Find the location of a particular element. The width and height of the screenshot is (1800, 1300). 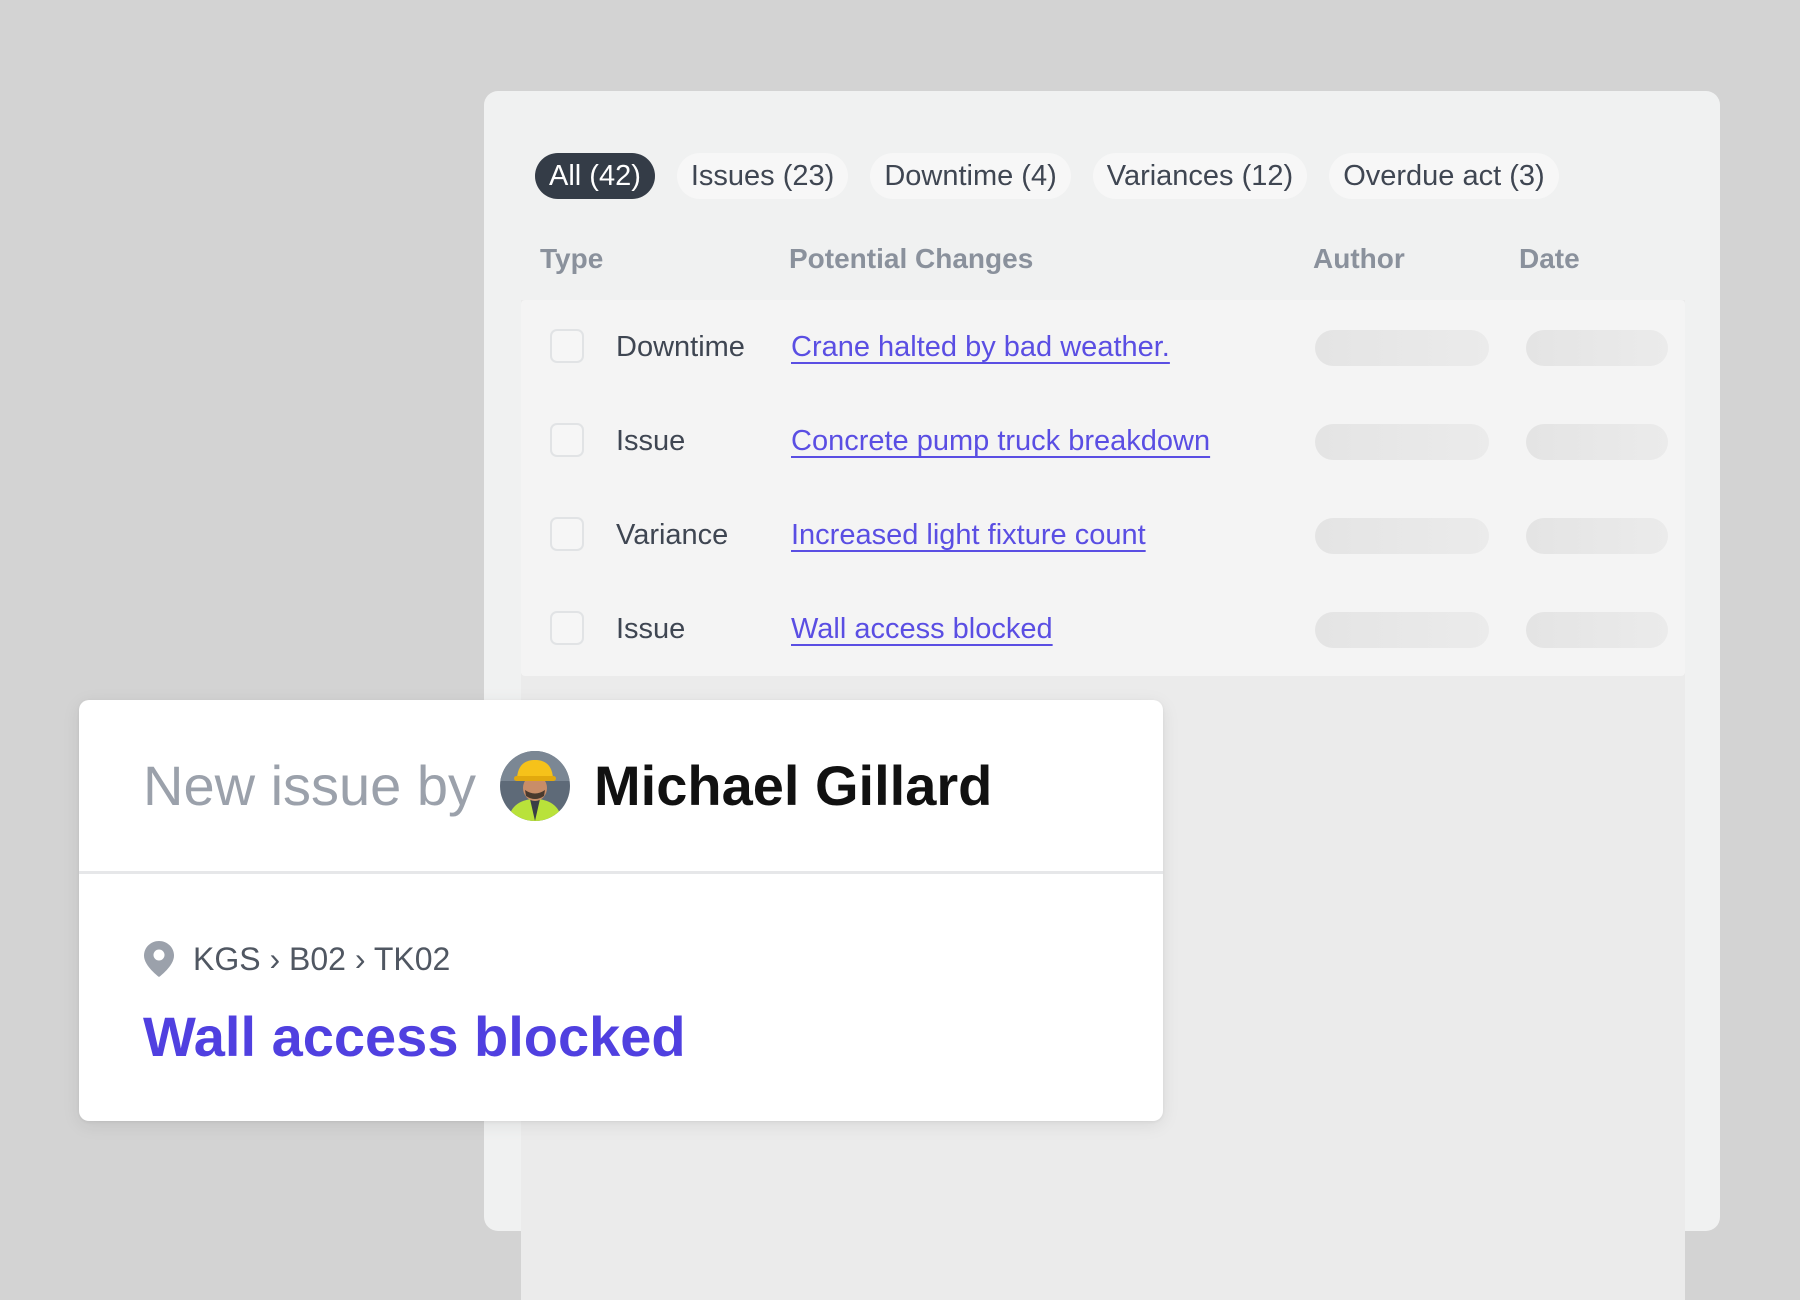

filter-chip-downtime: Downtime (4) is located at coordinates (970, 176).